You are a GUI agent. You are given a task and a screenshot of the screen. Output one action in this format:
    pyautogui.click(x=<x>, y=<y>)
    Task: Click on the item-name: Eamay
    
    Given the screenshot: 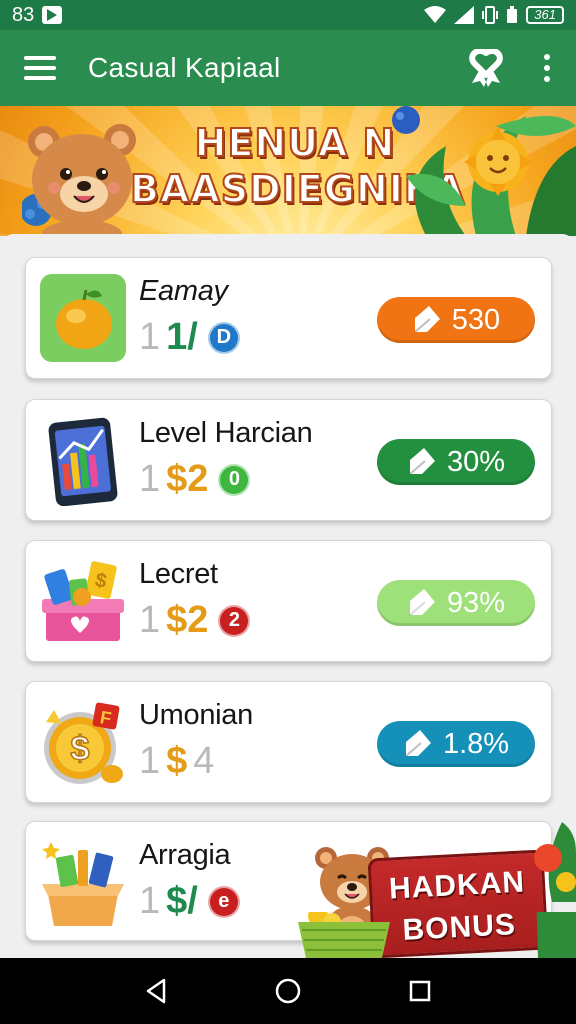 What is the action you would take?
    pyautogui.click(x=183, y=291)
    